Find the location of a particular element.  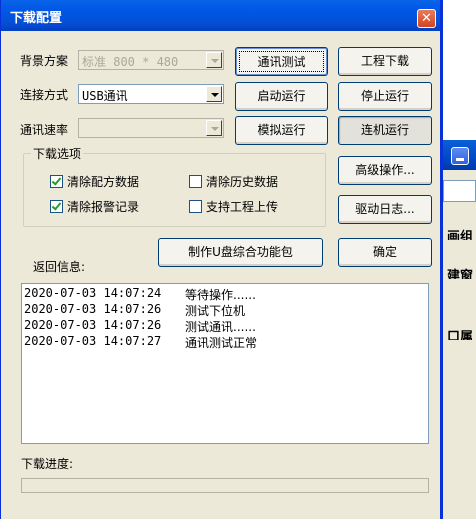

clear-recipe-label: 清除配方数据 is located at coordinates (103, 182).